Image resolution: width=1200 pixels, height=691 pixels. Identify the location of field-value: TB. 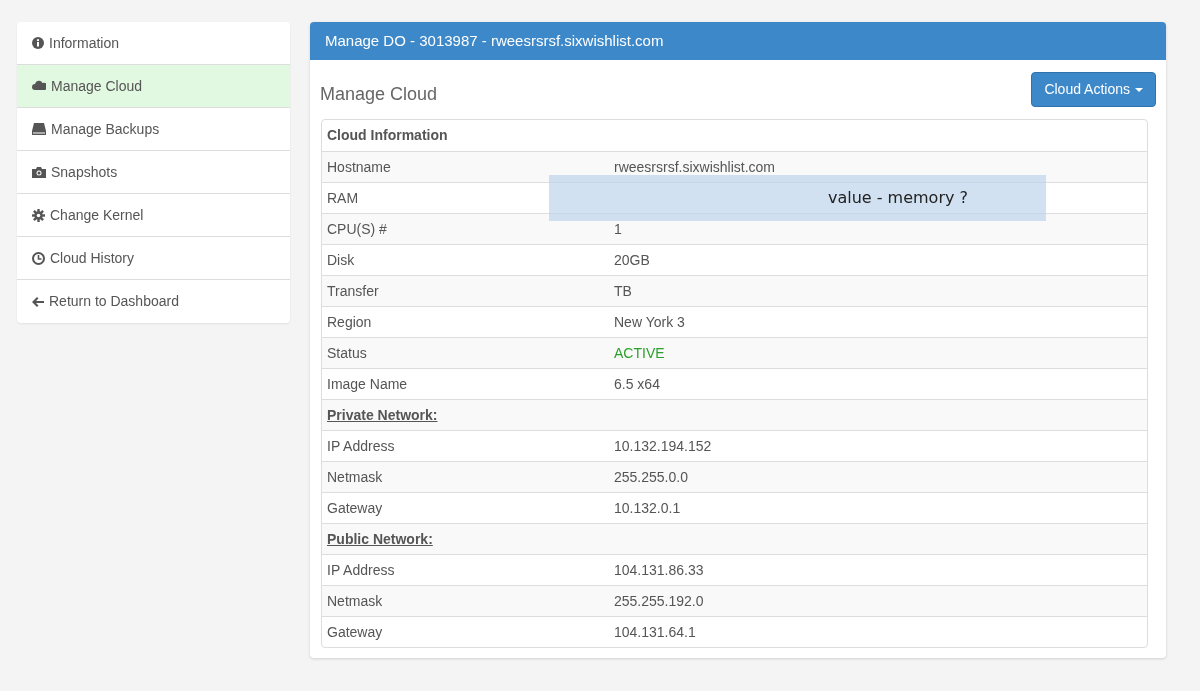
(622, 291).